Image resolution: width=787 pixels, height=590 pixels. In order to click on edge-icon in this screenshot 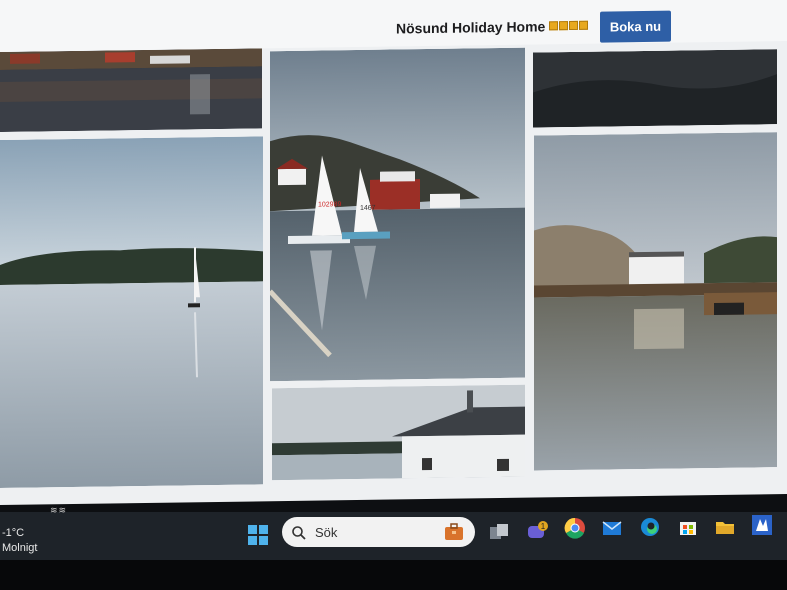, I will do `click(650, 527)`.